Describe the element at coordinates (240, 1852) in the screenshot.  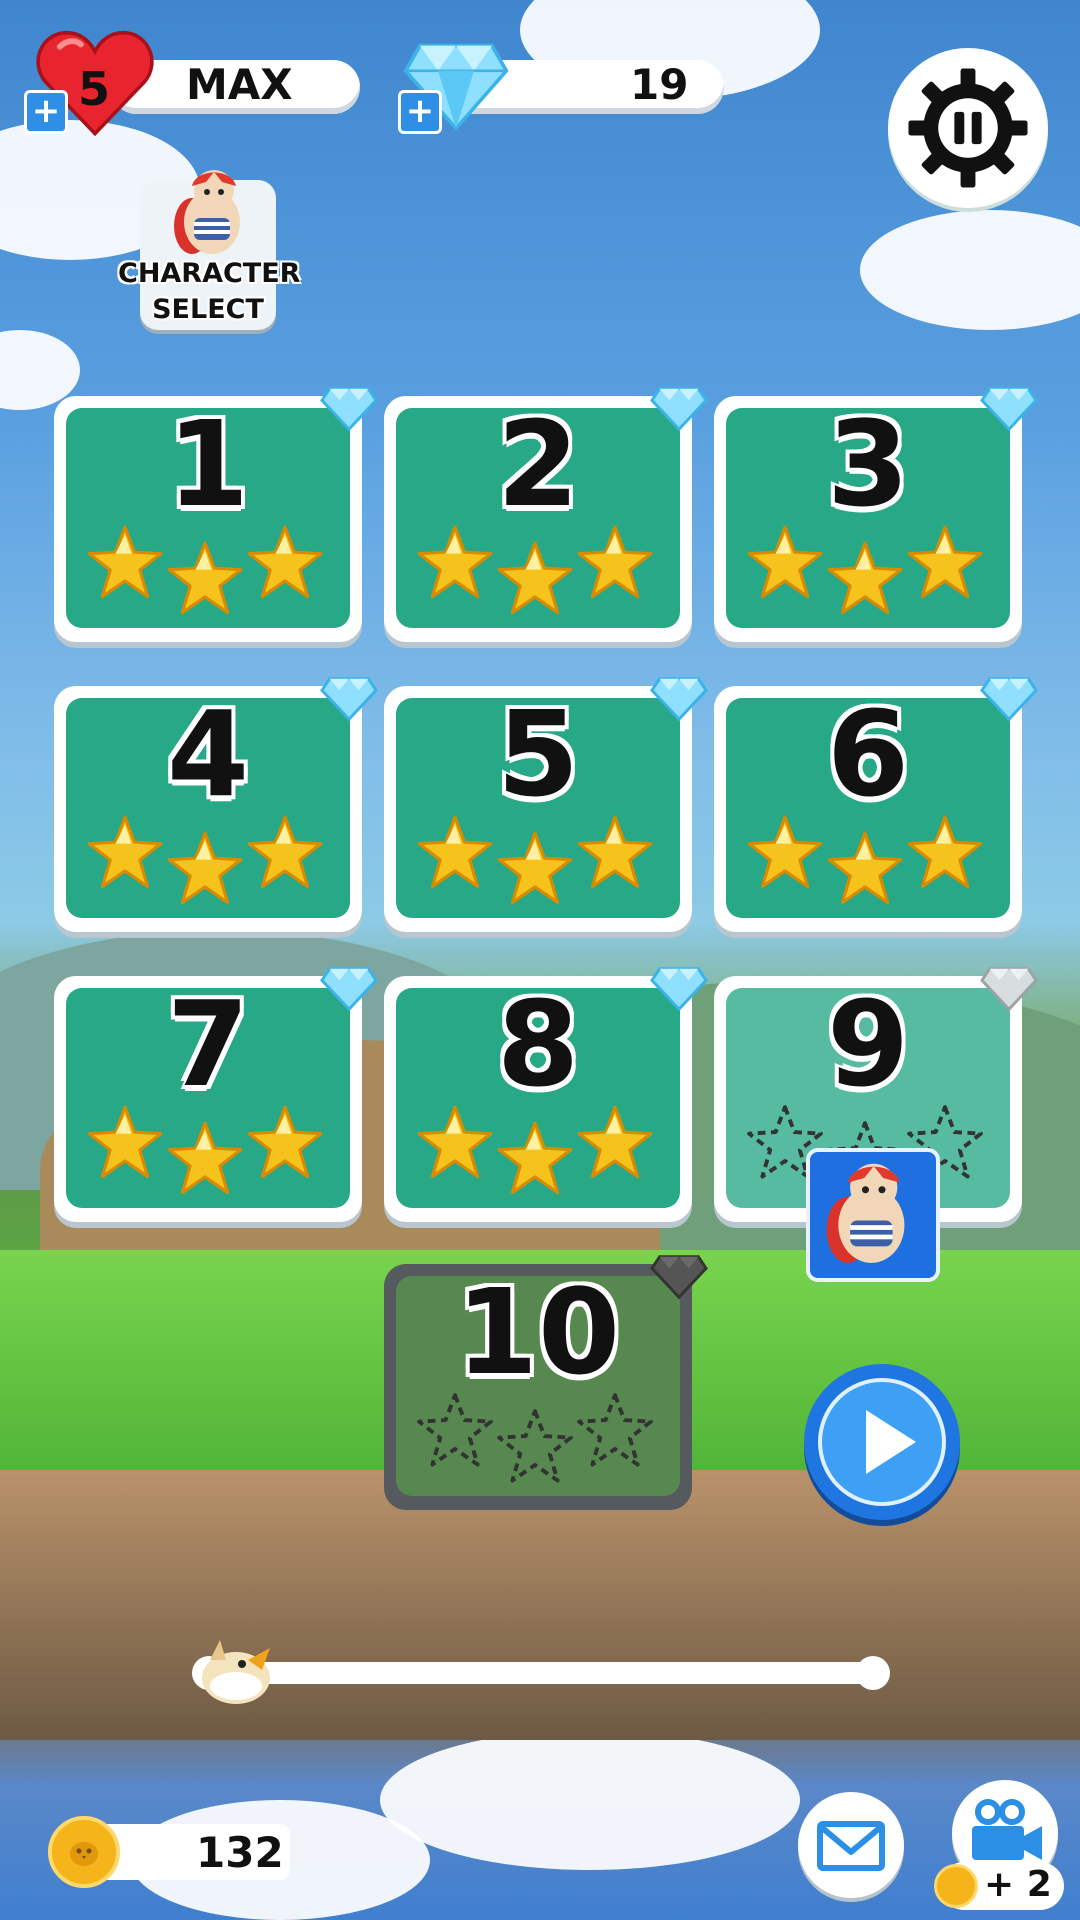
I see `coin-count: 132` at that location.